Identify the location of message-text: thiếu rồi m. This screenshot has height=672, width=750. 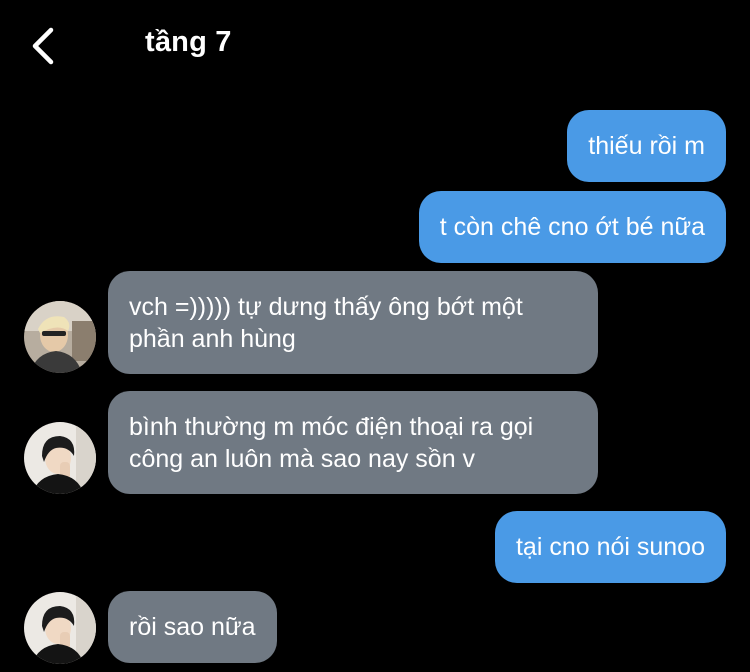
(646, 146).